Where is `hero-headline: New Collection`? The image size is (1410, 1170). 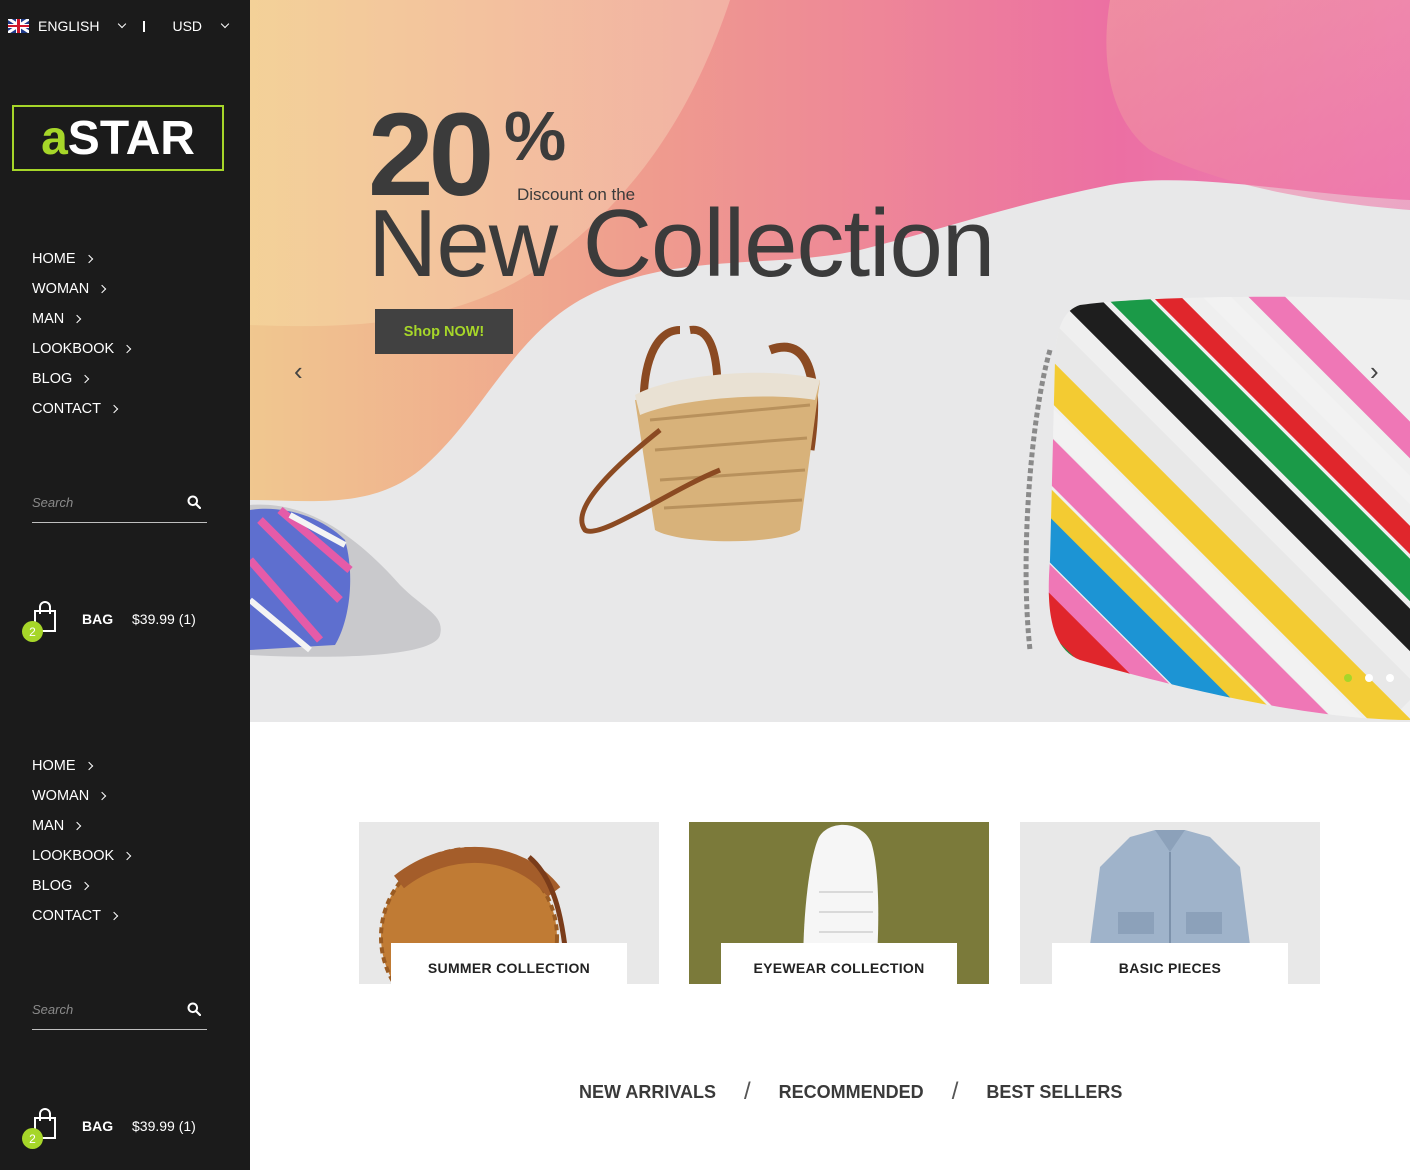
hero-headline: New Collection is located at coordinates (681, 243).